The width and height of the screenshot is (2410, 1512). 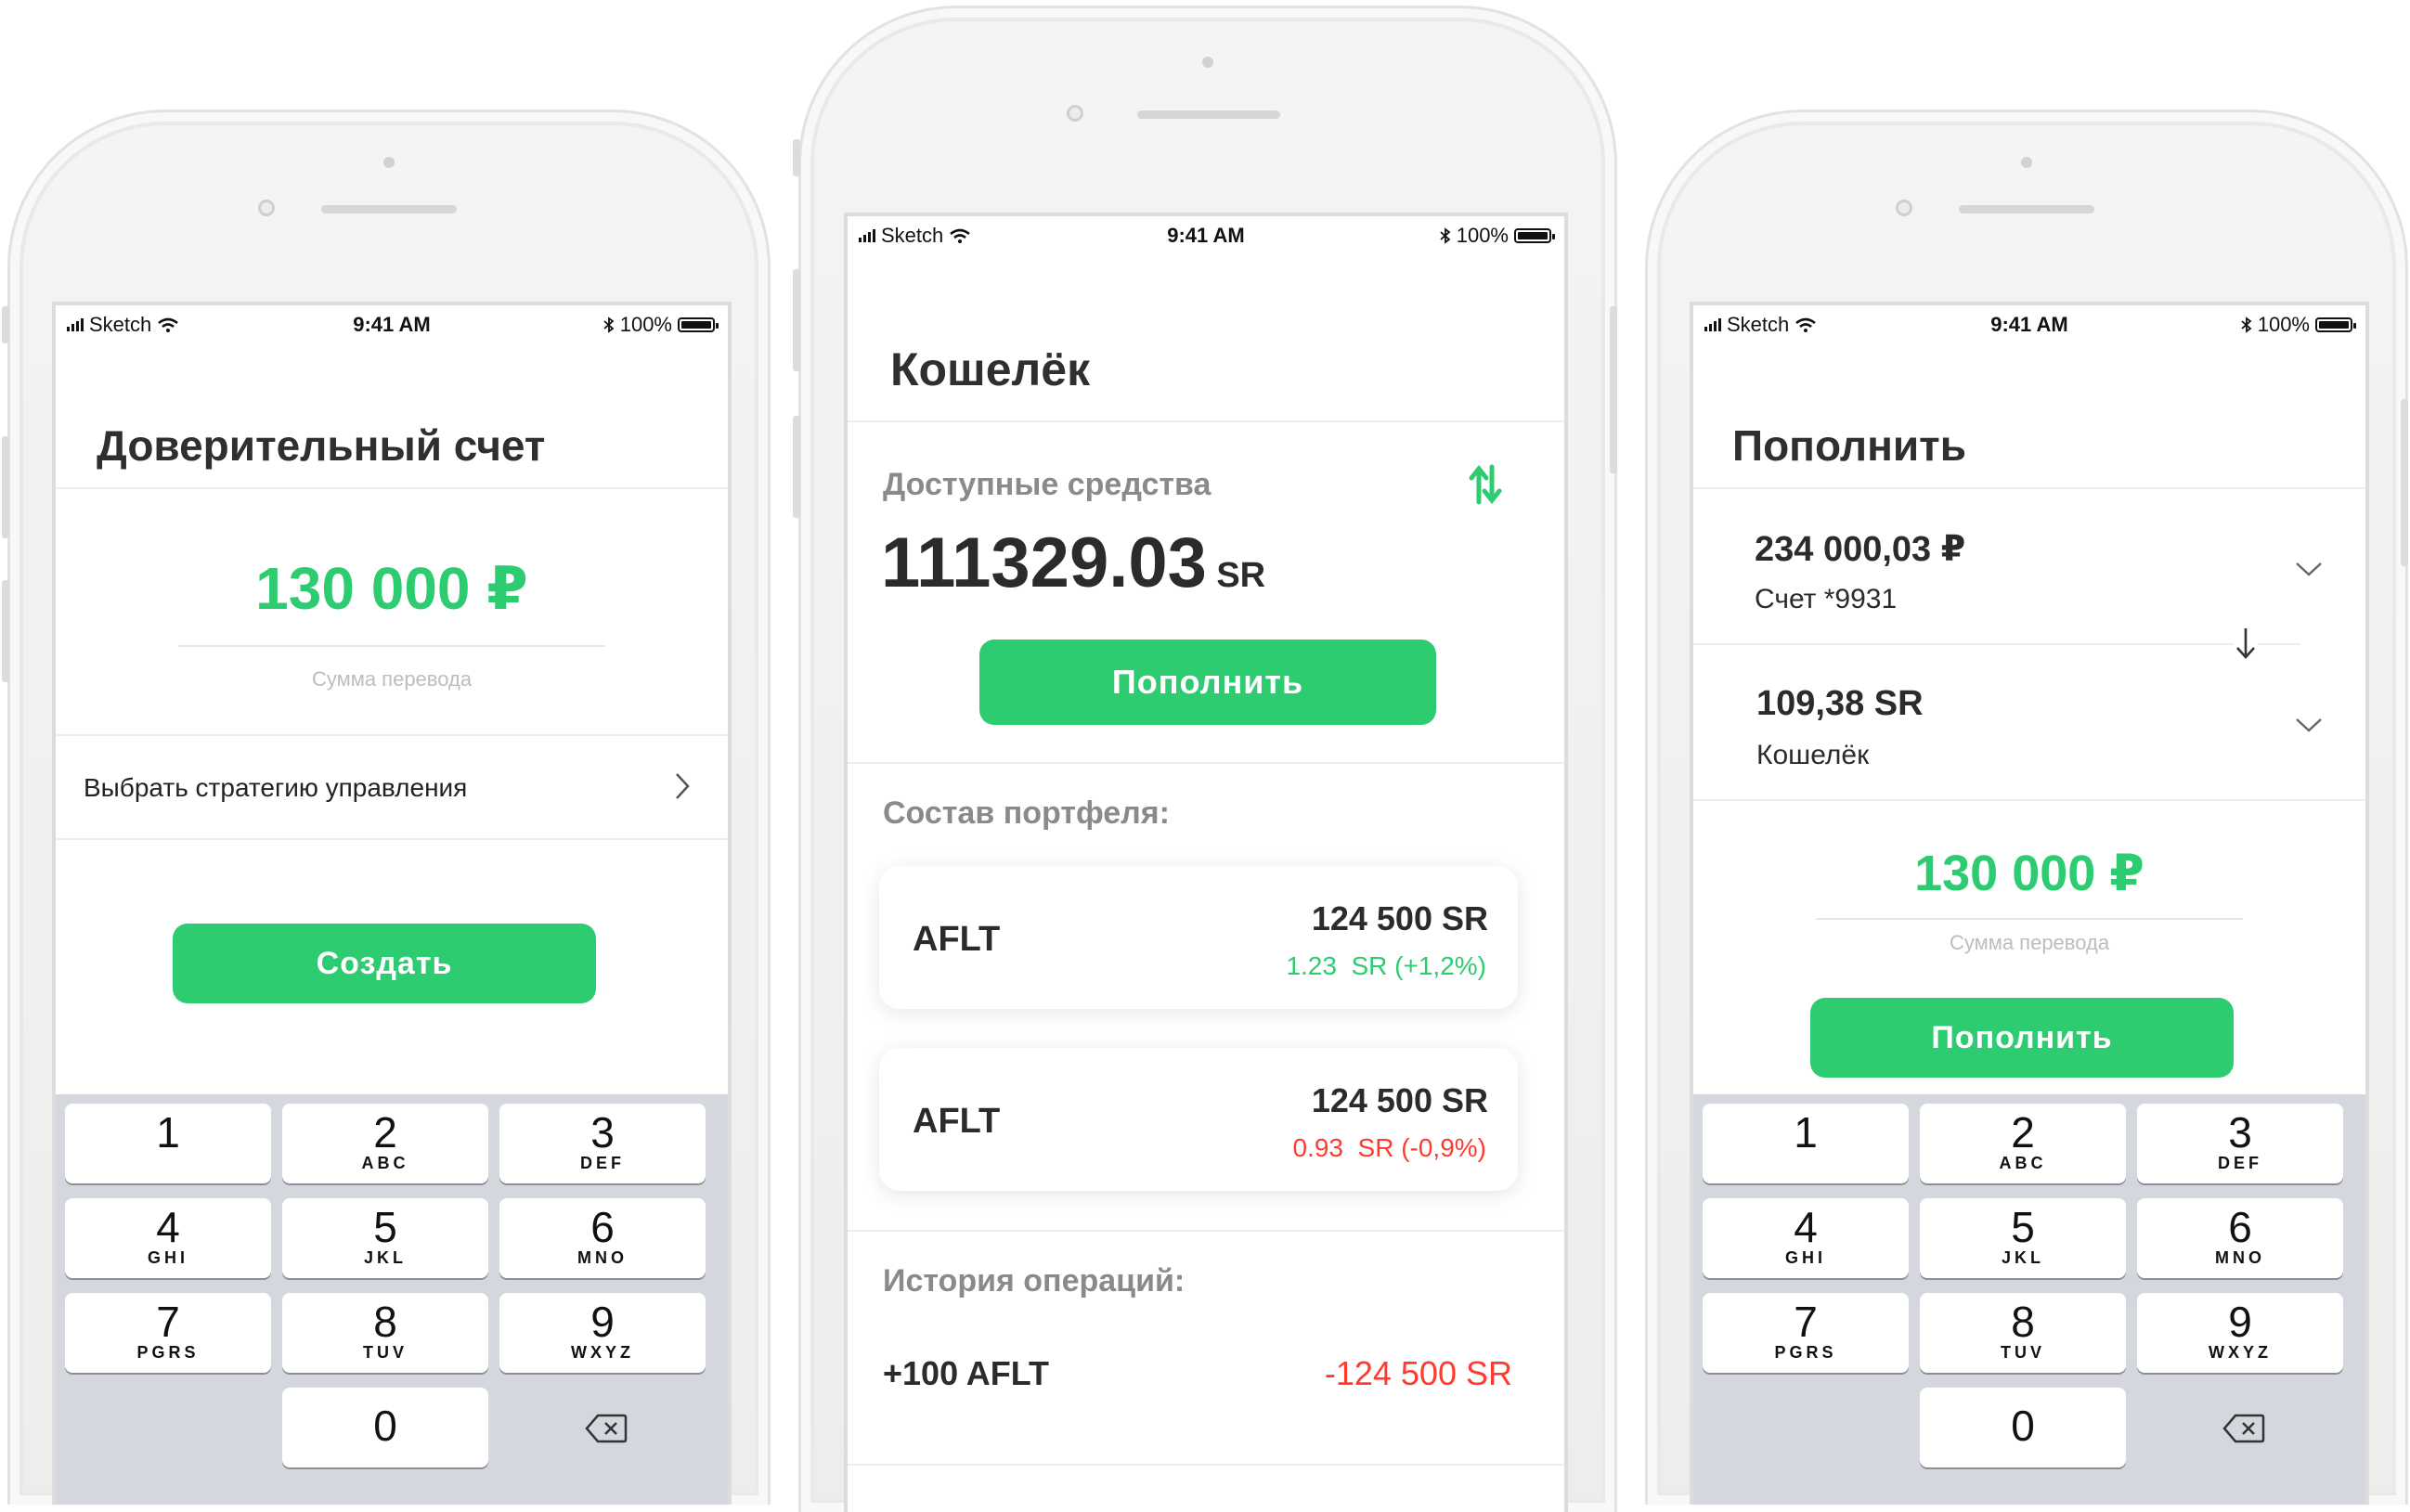 I want to click on create-button: Создать, so click(x=384, y=963).